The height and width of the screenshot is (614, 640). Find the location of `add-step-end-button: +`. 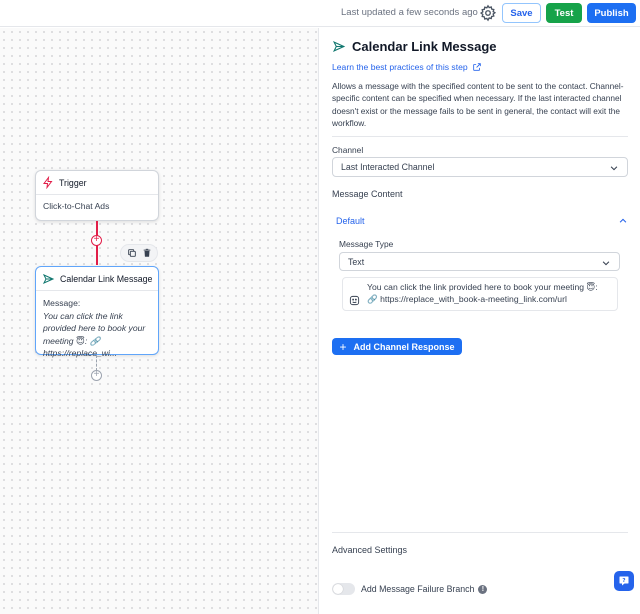

add-step-end-button: + is located at coordinates (96, 375).